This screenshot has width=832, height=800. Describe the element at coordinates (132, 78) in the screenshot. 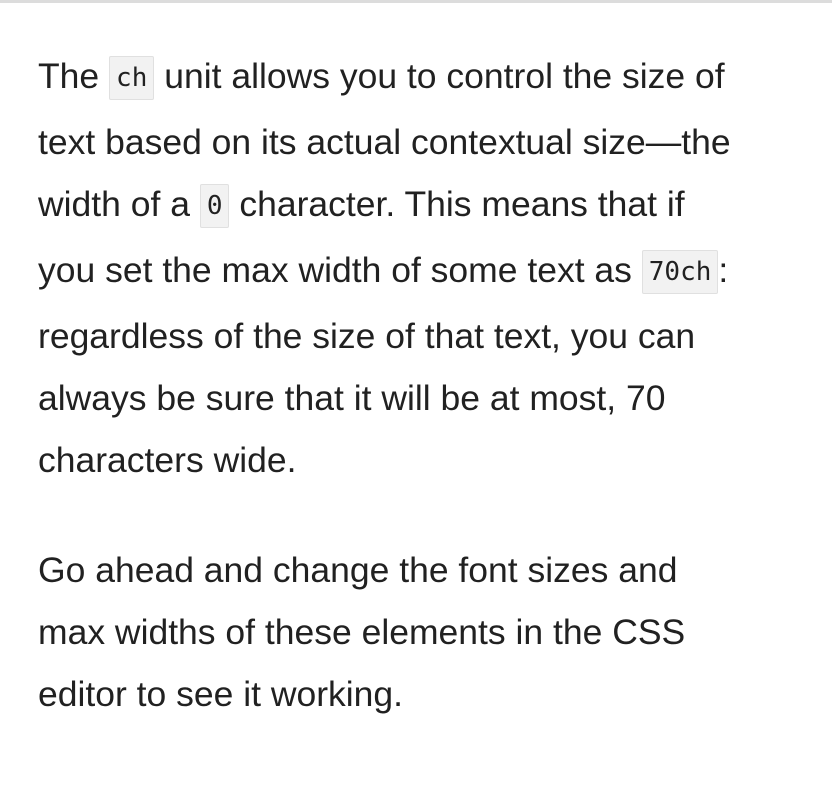

I see `inline-code-ch: ch` at that location.